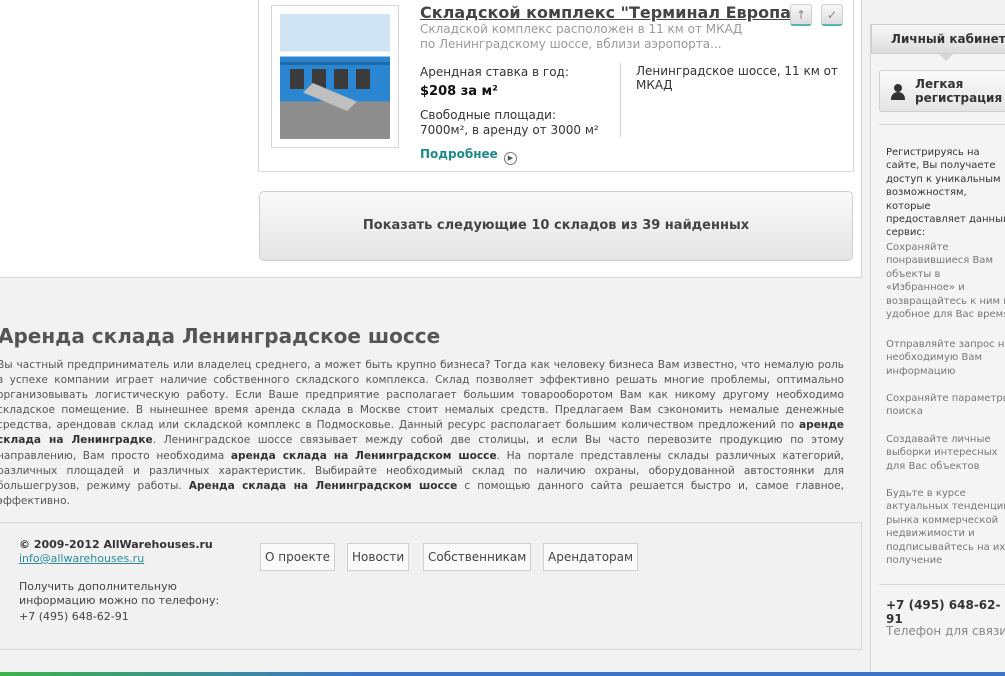 Image resolution: width=1005 pixels, height=676 pixels. I want to click on seo-title: Аренда склада Ленинградское шоссе, so click(220, 336).